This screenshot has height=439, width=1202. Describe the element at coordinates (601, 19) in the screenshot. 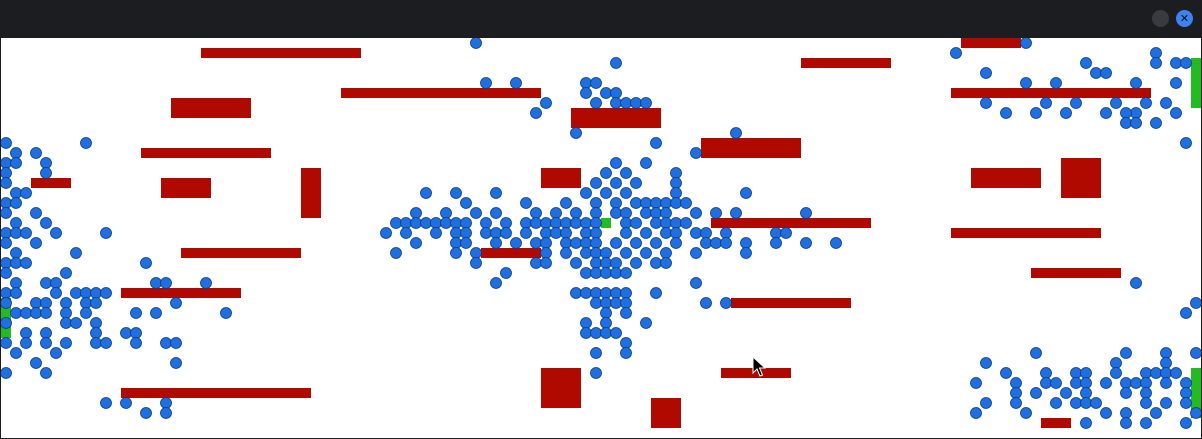

I see `title-bar: ✕` at that location.